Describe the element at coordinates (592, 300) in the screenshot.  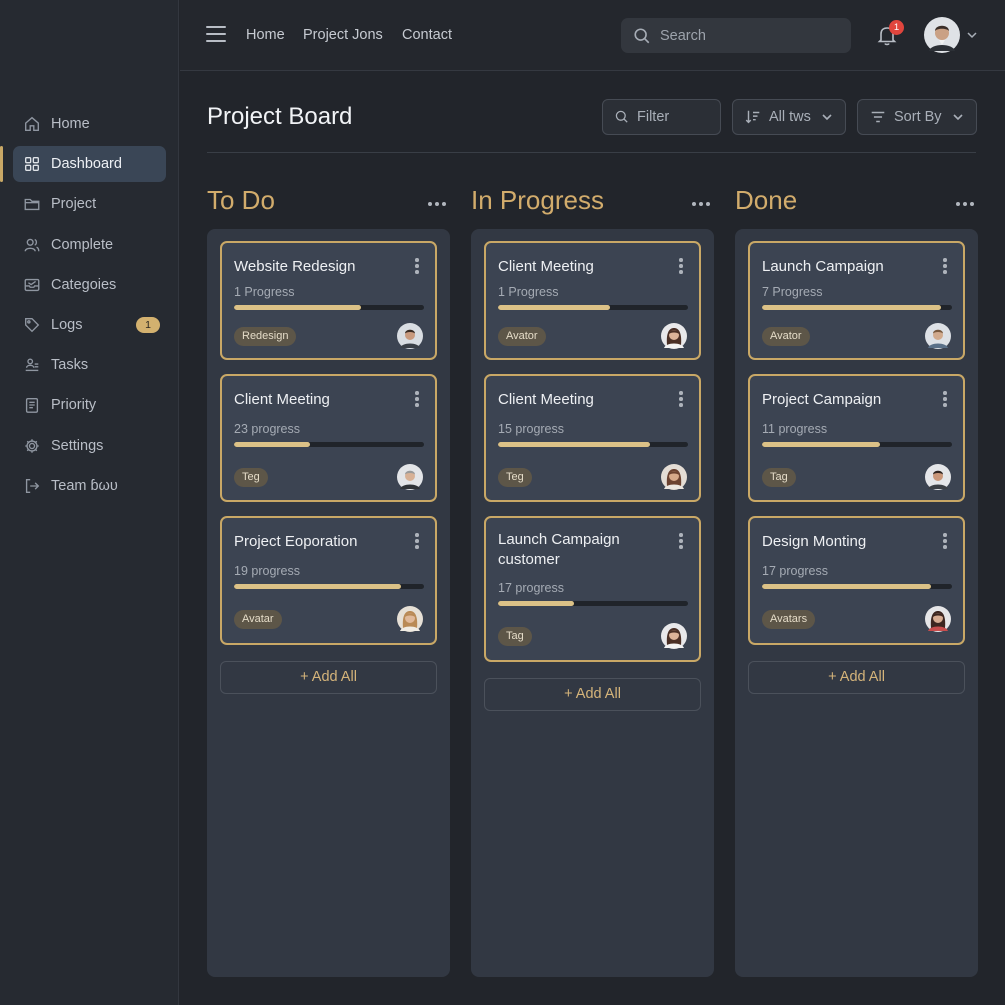
I see `task-card: Client Meeting 1 Progress Avator` at that location.